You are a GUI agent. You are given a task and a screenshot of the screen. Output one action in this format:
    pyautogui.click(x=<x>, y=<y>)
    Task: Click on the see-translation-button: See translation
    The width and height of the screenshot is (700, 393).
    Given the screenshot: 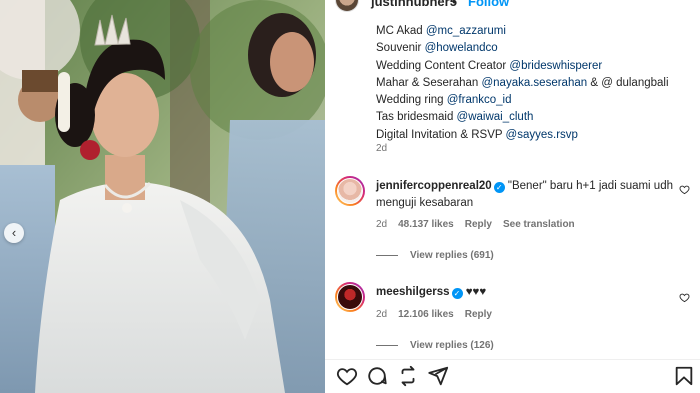 What is the action you would take?
    pyautogui.click(x=539, y=224)
    